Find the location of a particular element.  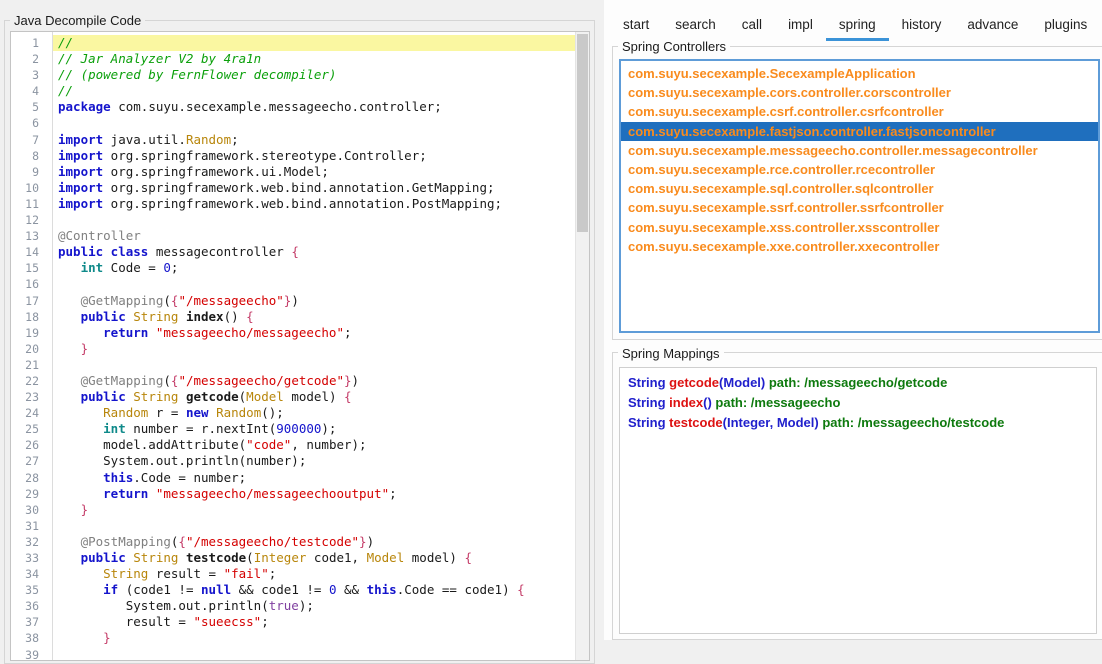

code-line: 9 import org.springframework.ui.Model; is located at coordinates (293, 172).